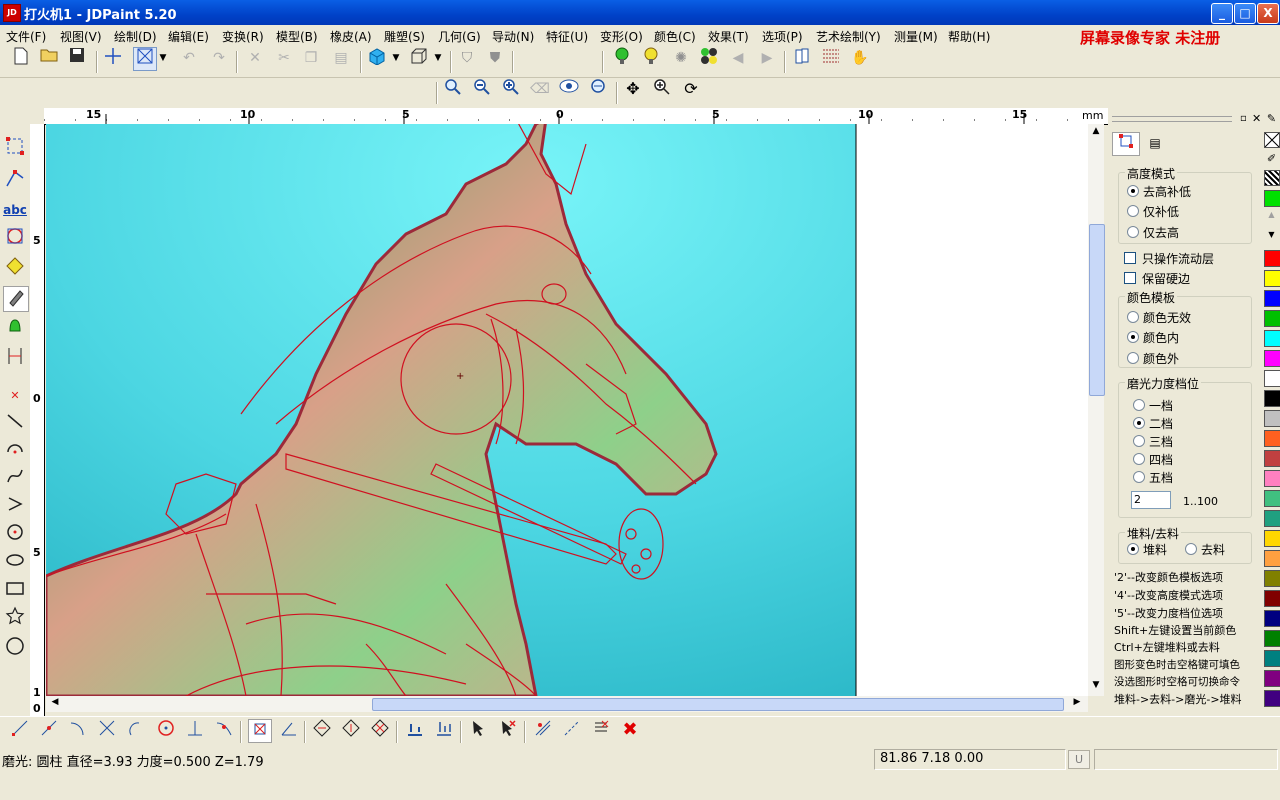 The width and height of the screenshot is (1280, 800). What do you see at coordinates (782, 36) in the screenshot?
I see `menu-options: 选项(P)` at bounding box center [782, 36].